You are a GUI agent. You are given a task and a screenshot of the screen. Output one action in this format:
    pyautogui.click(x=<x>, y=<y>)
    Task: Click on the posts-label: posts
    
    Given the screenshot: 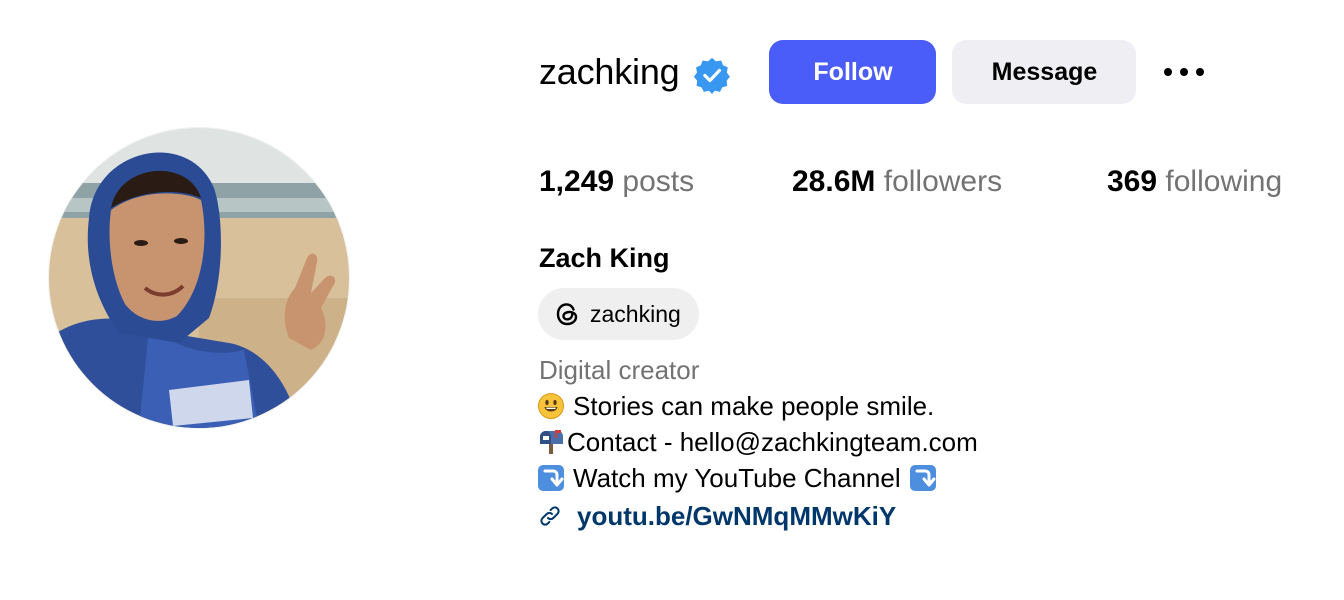 What is the action you would take?
    pyautogui.click(x=658, y=181)
    